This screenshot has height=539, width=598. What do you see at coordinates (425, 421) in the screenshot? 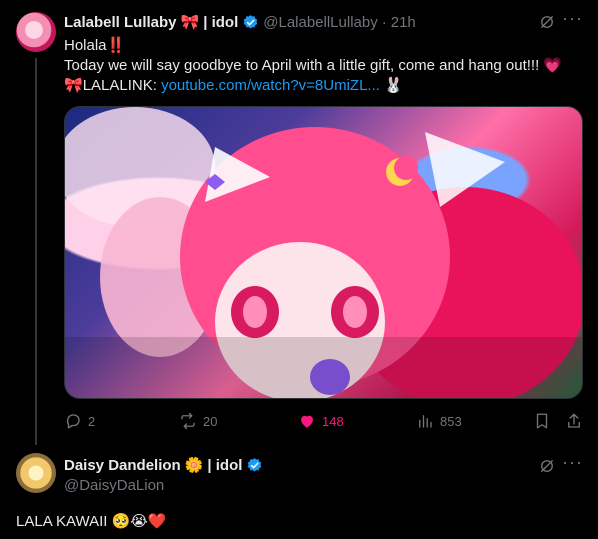
I see `views-icon` at bounding box center [425, 421].